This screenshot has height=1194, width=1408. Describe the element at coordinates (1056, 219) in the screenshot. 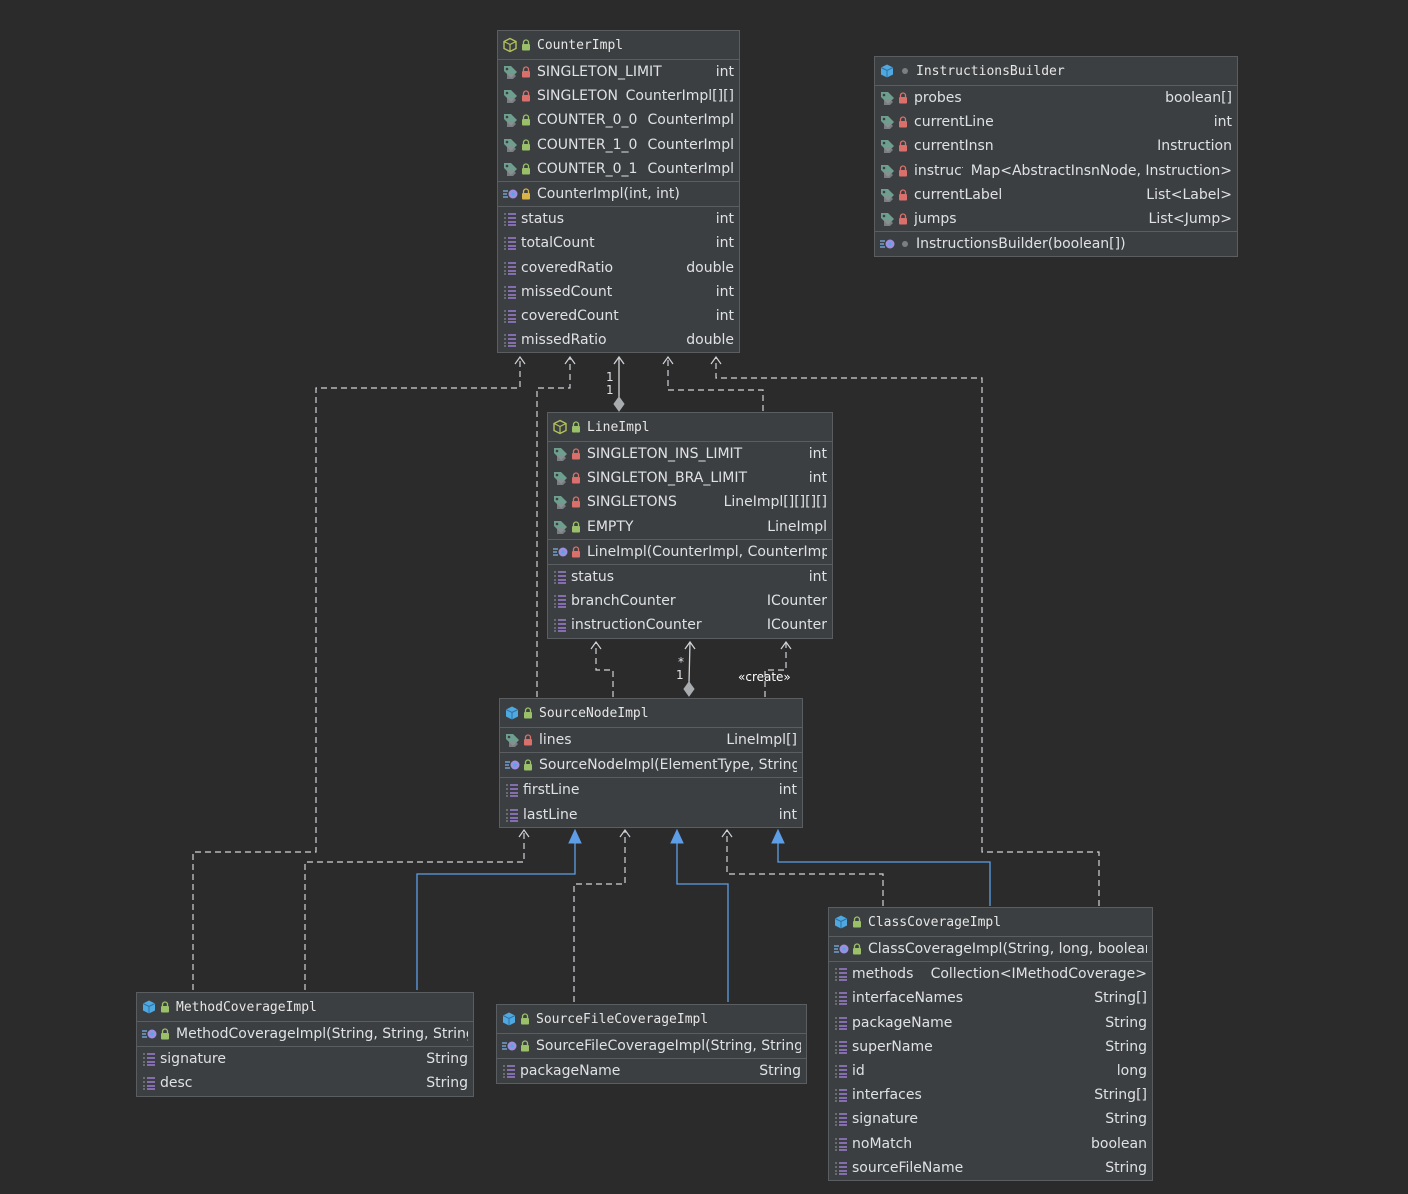

I see `field-row: jumps List<Jump>` at that location.